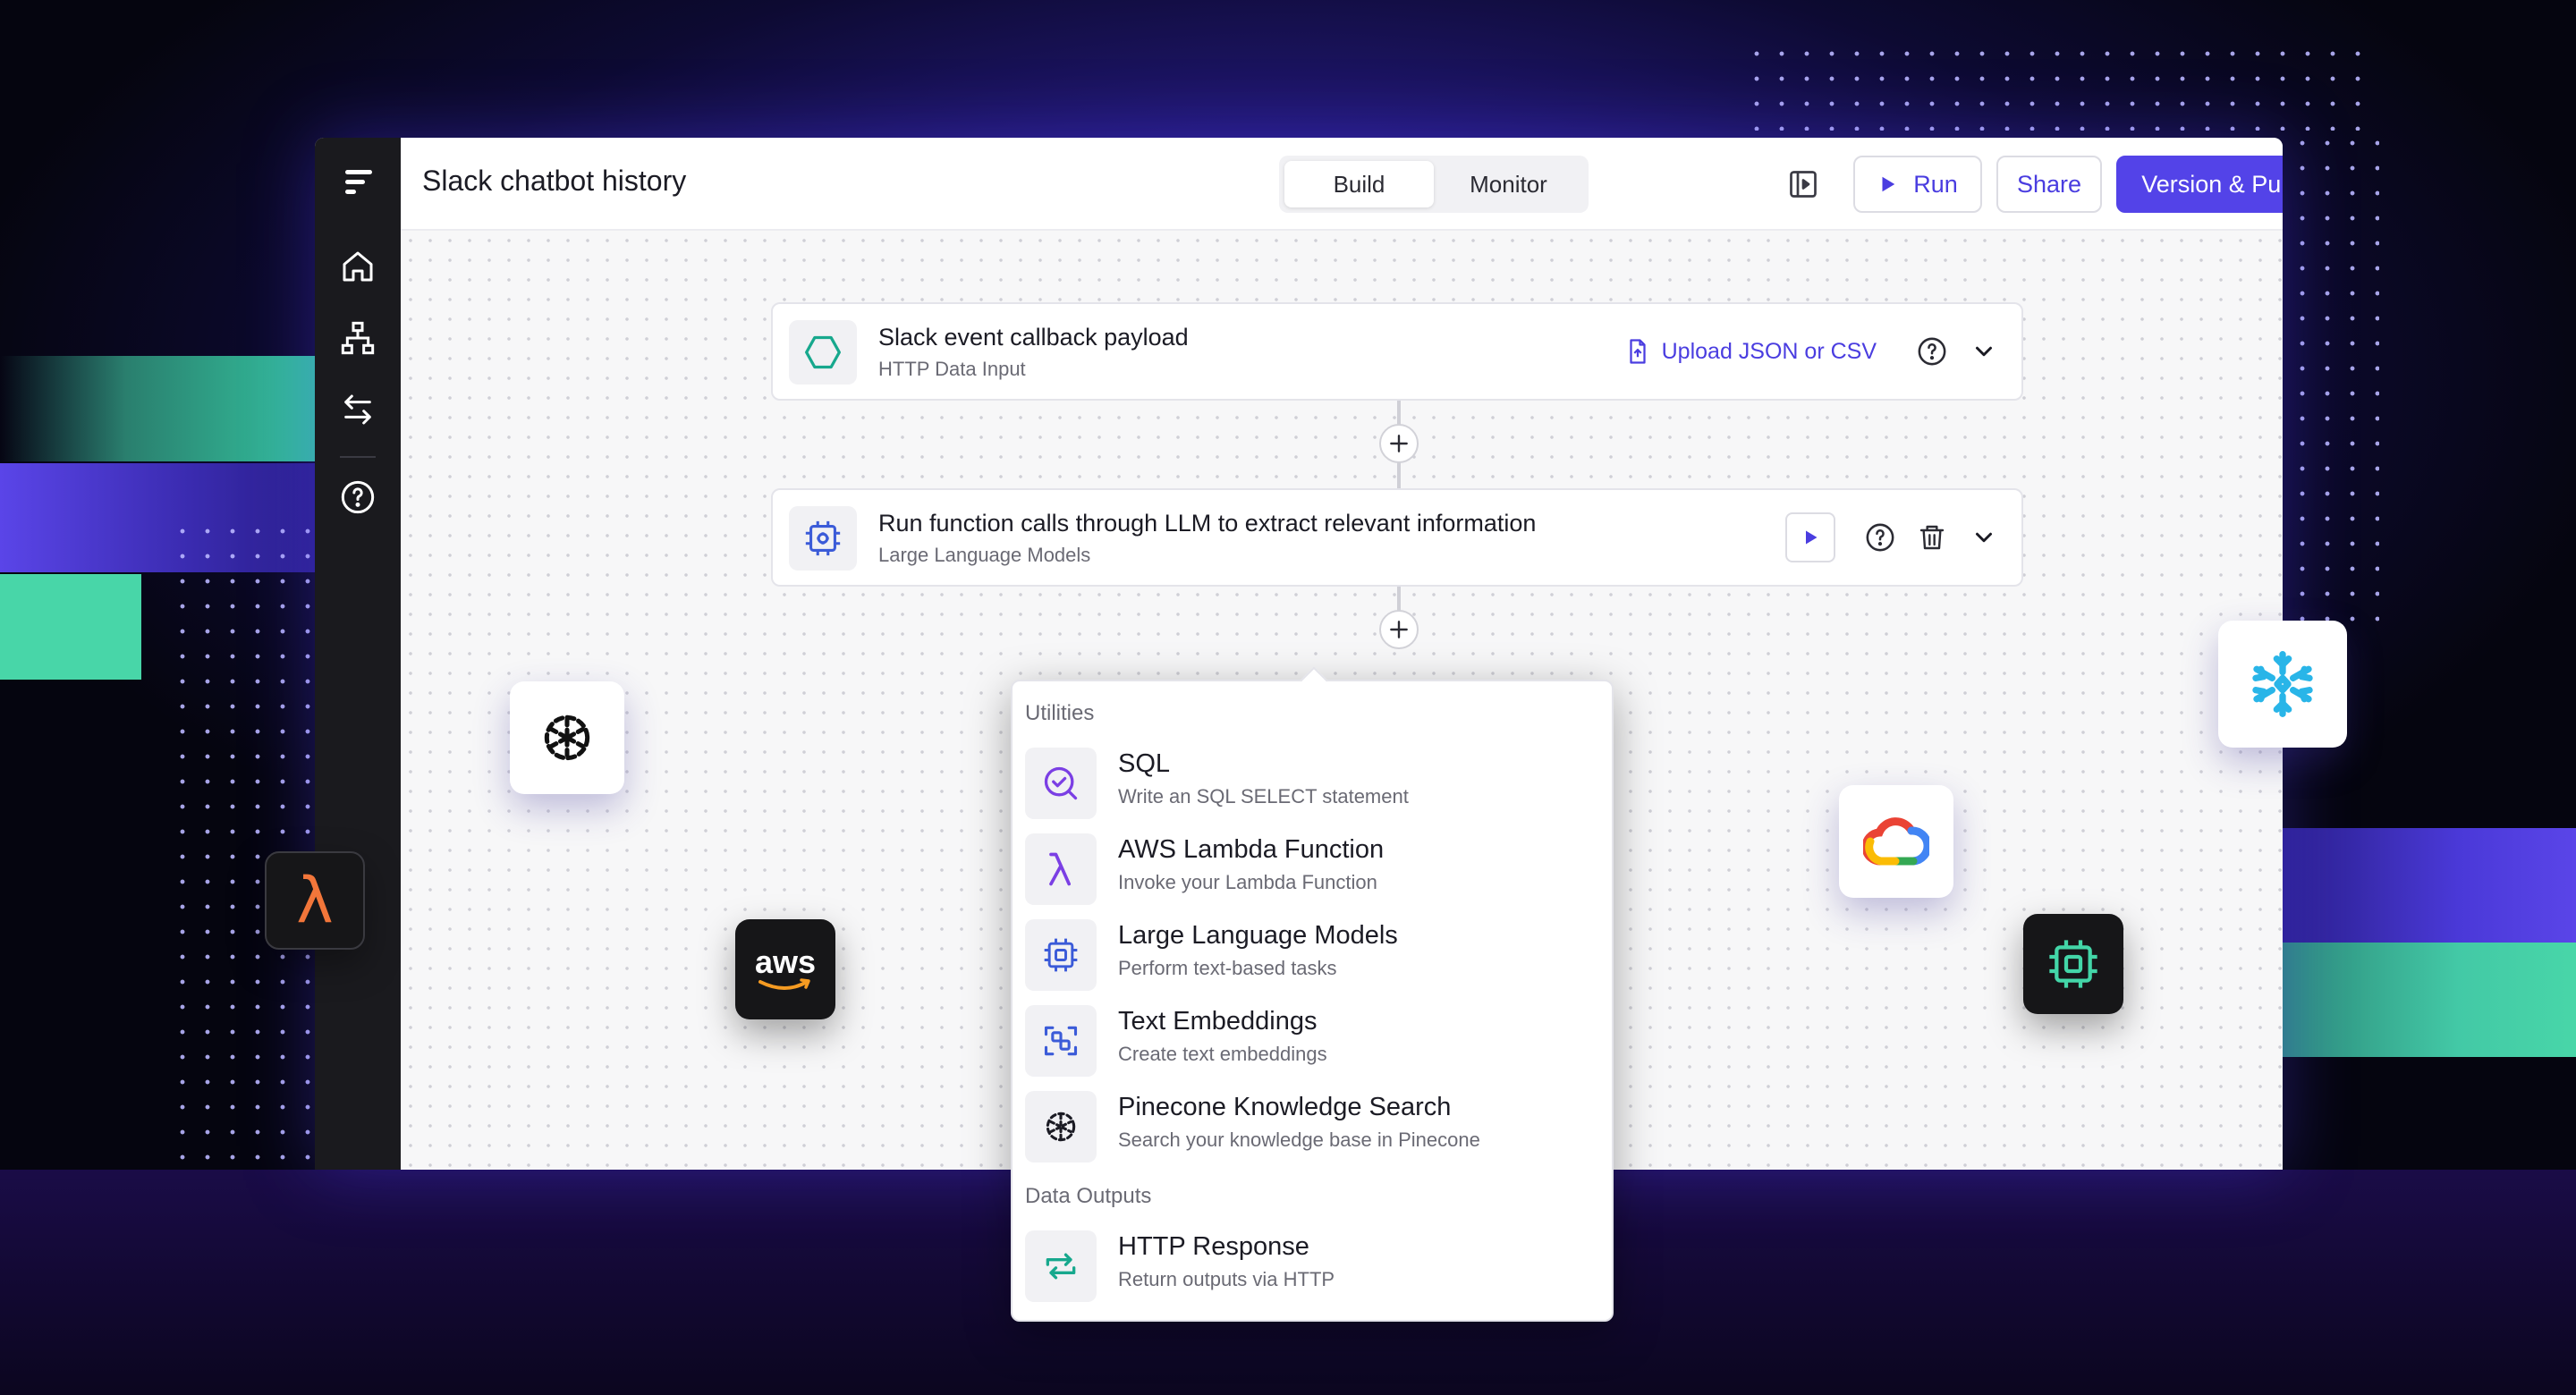  I want to click on teal-stripe-right, so click(2429, 1000).